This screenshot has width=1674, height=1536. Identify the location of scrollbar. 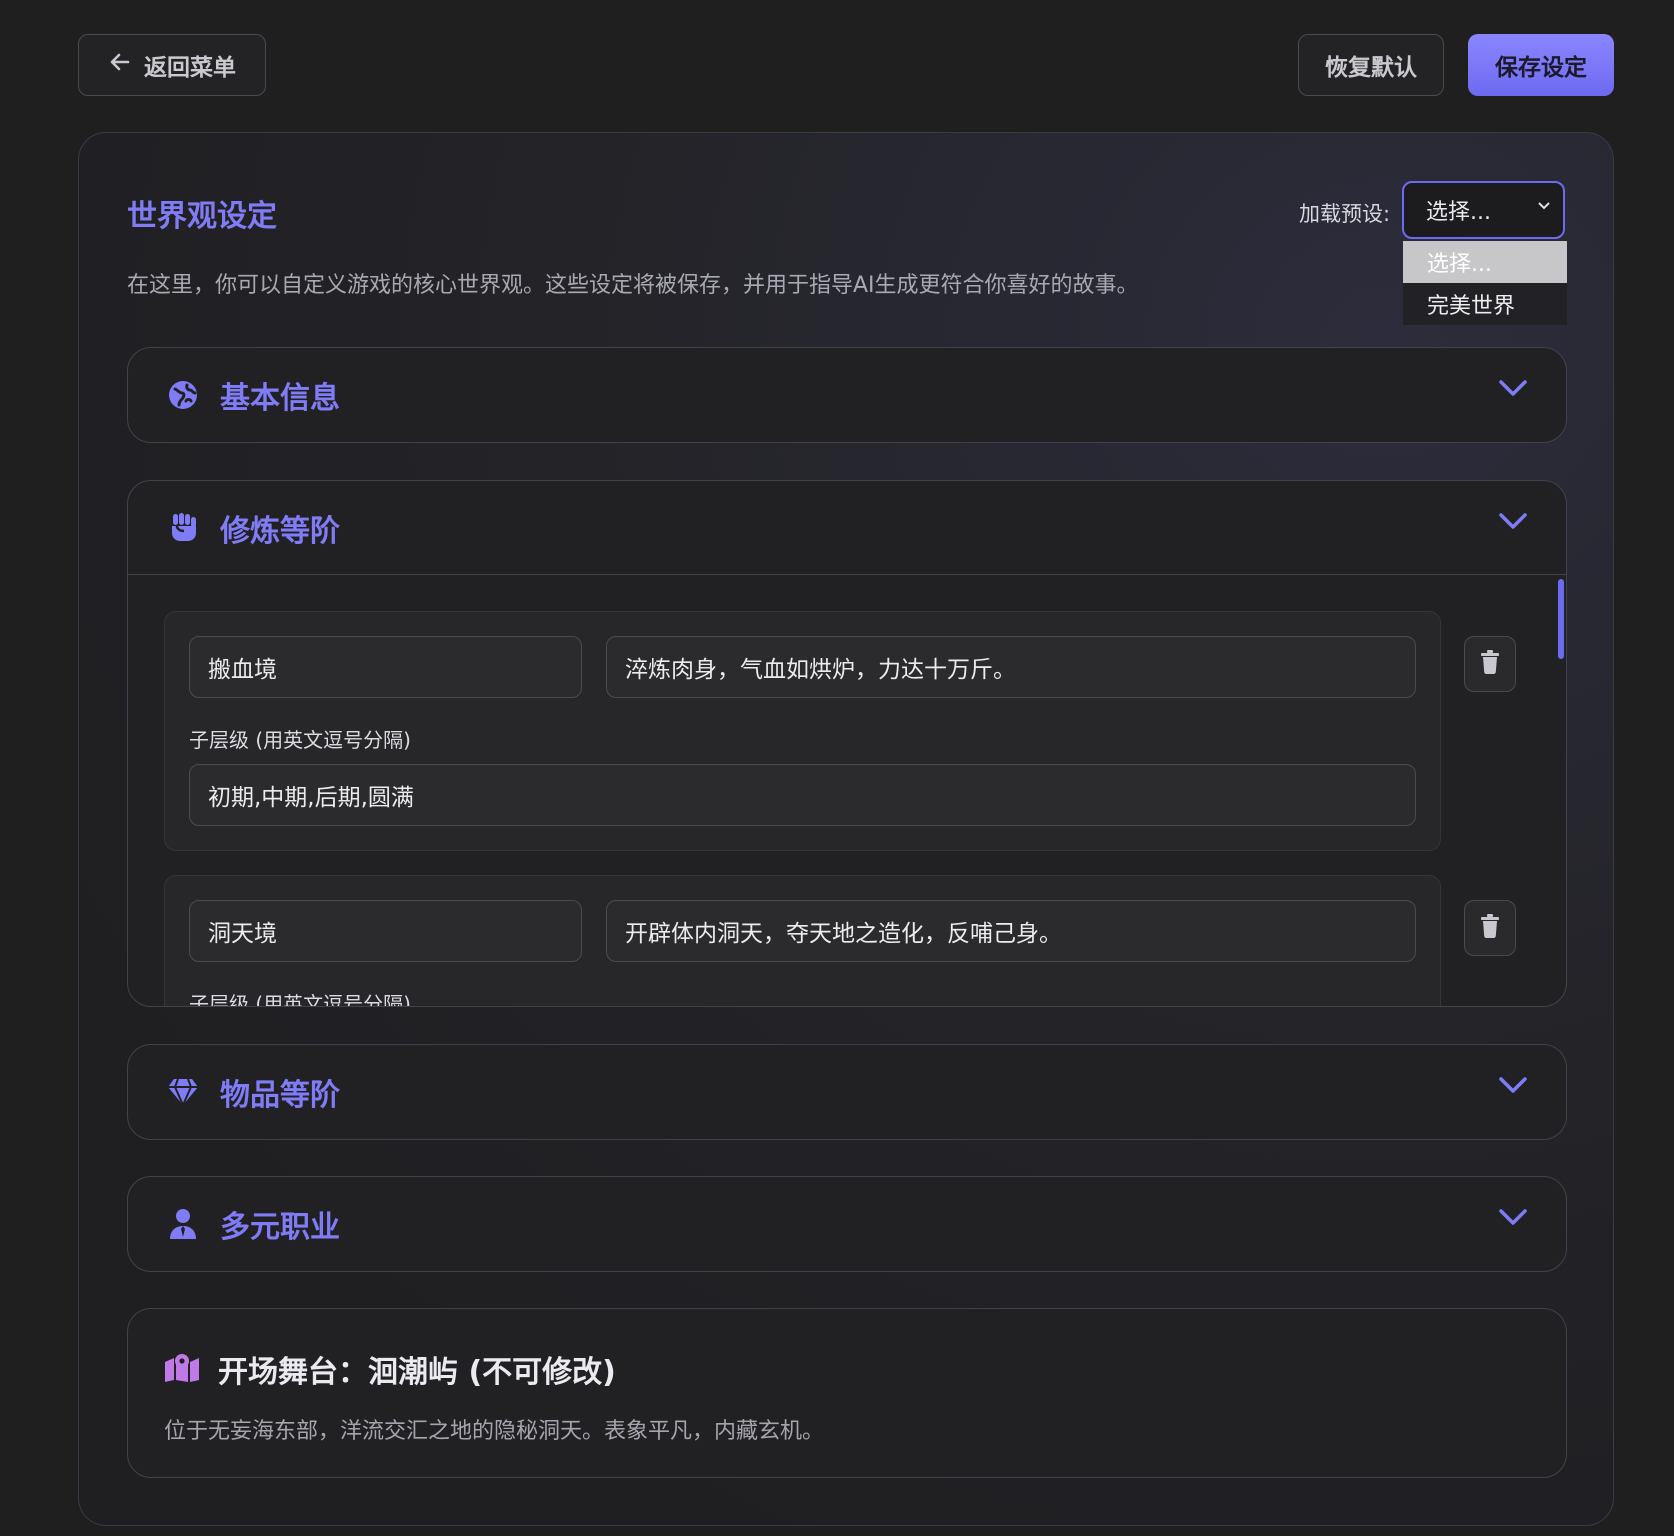
(1561, 619).